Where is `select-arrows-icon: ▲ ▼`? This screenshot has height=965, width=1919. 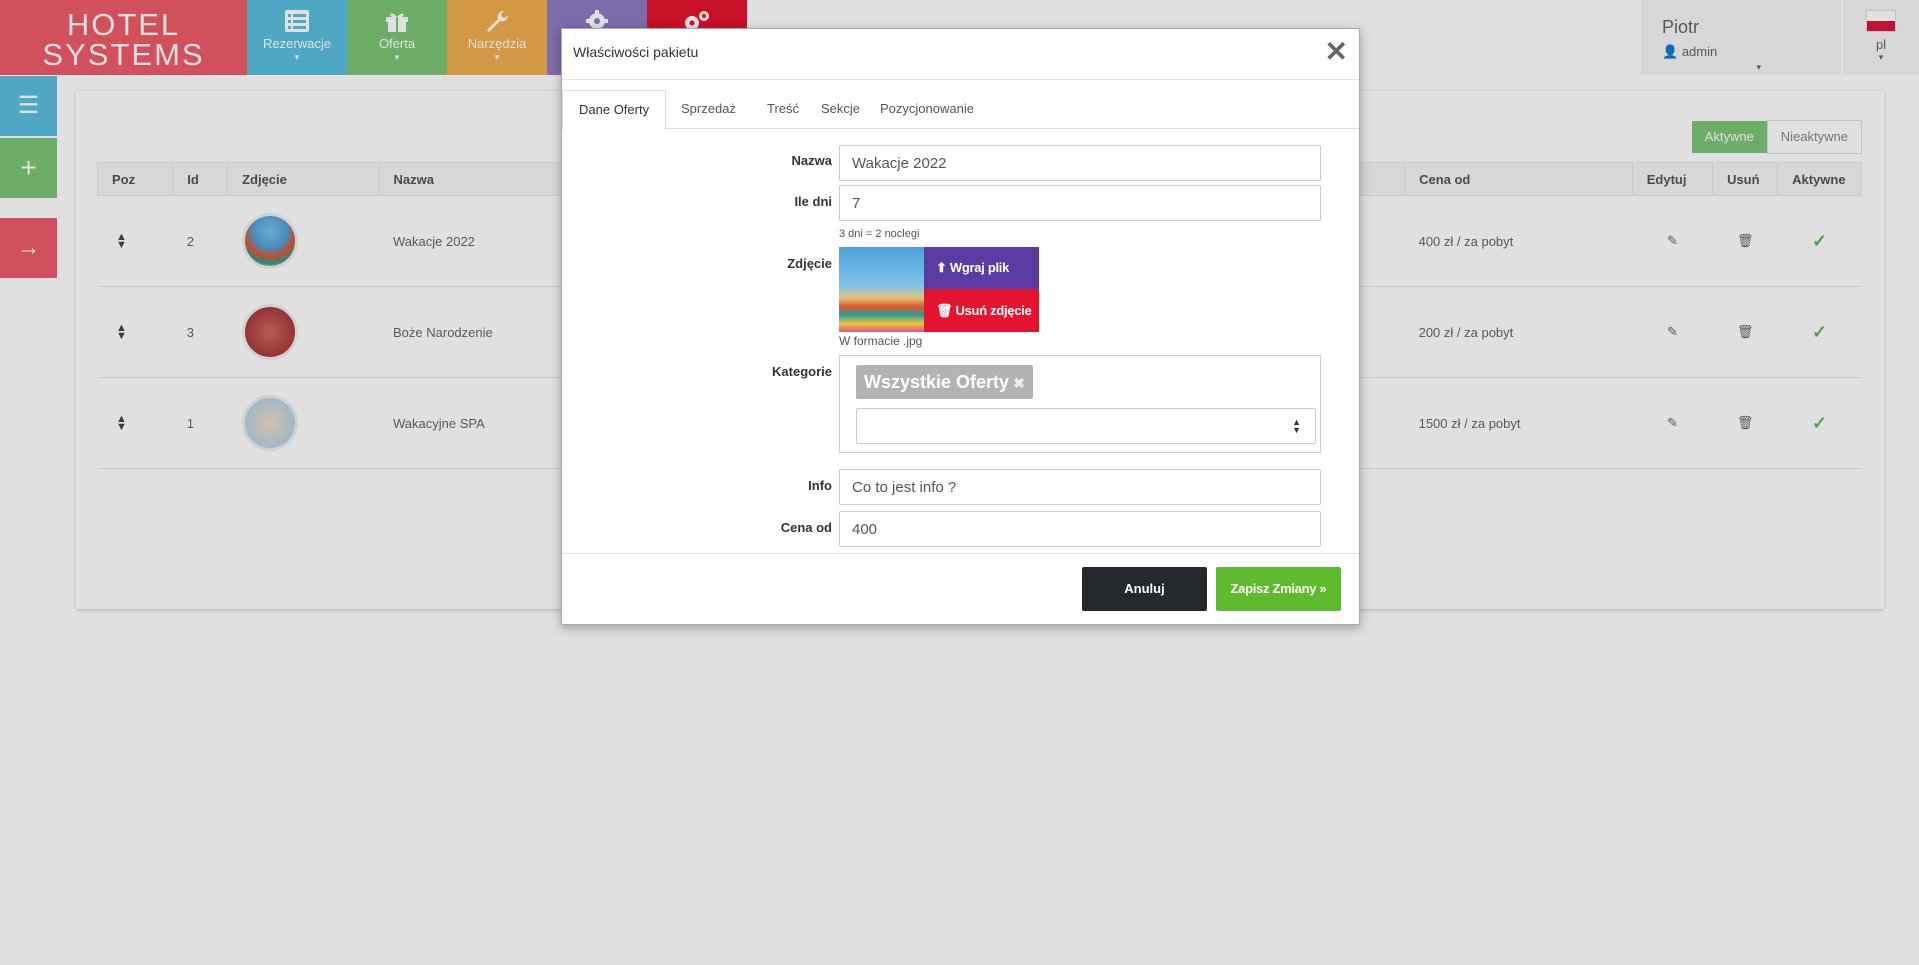 select-arrows-icon: ▲ ▼ is located at coordinates (1296, 426).